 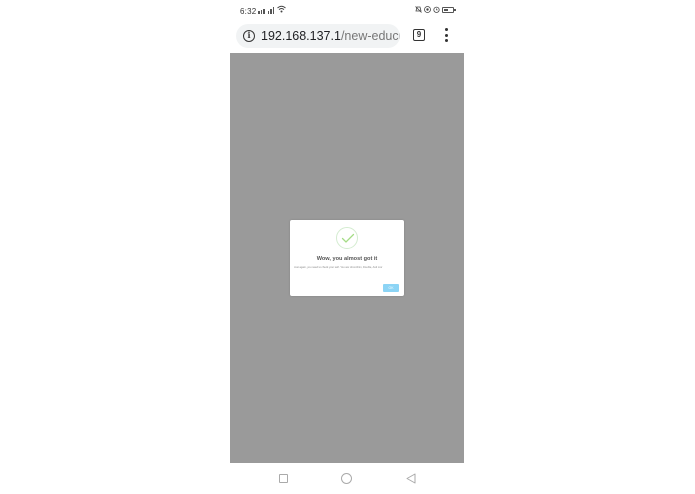 I want to click on system-nav-bar, so click(x=347, y=478).